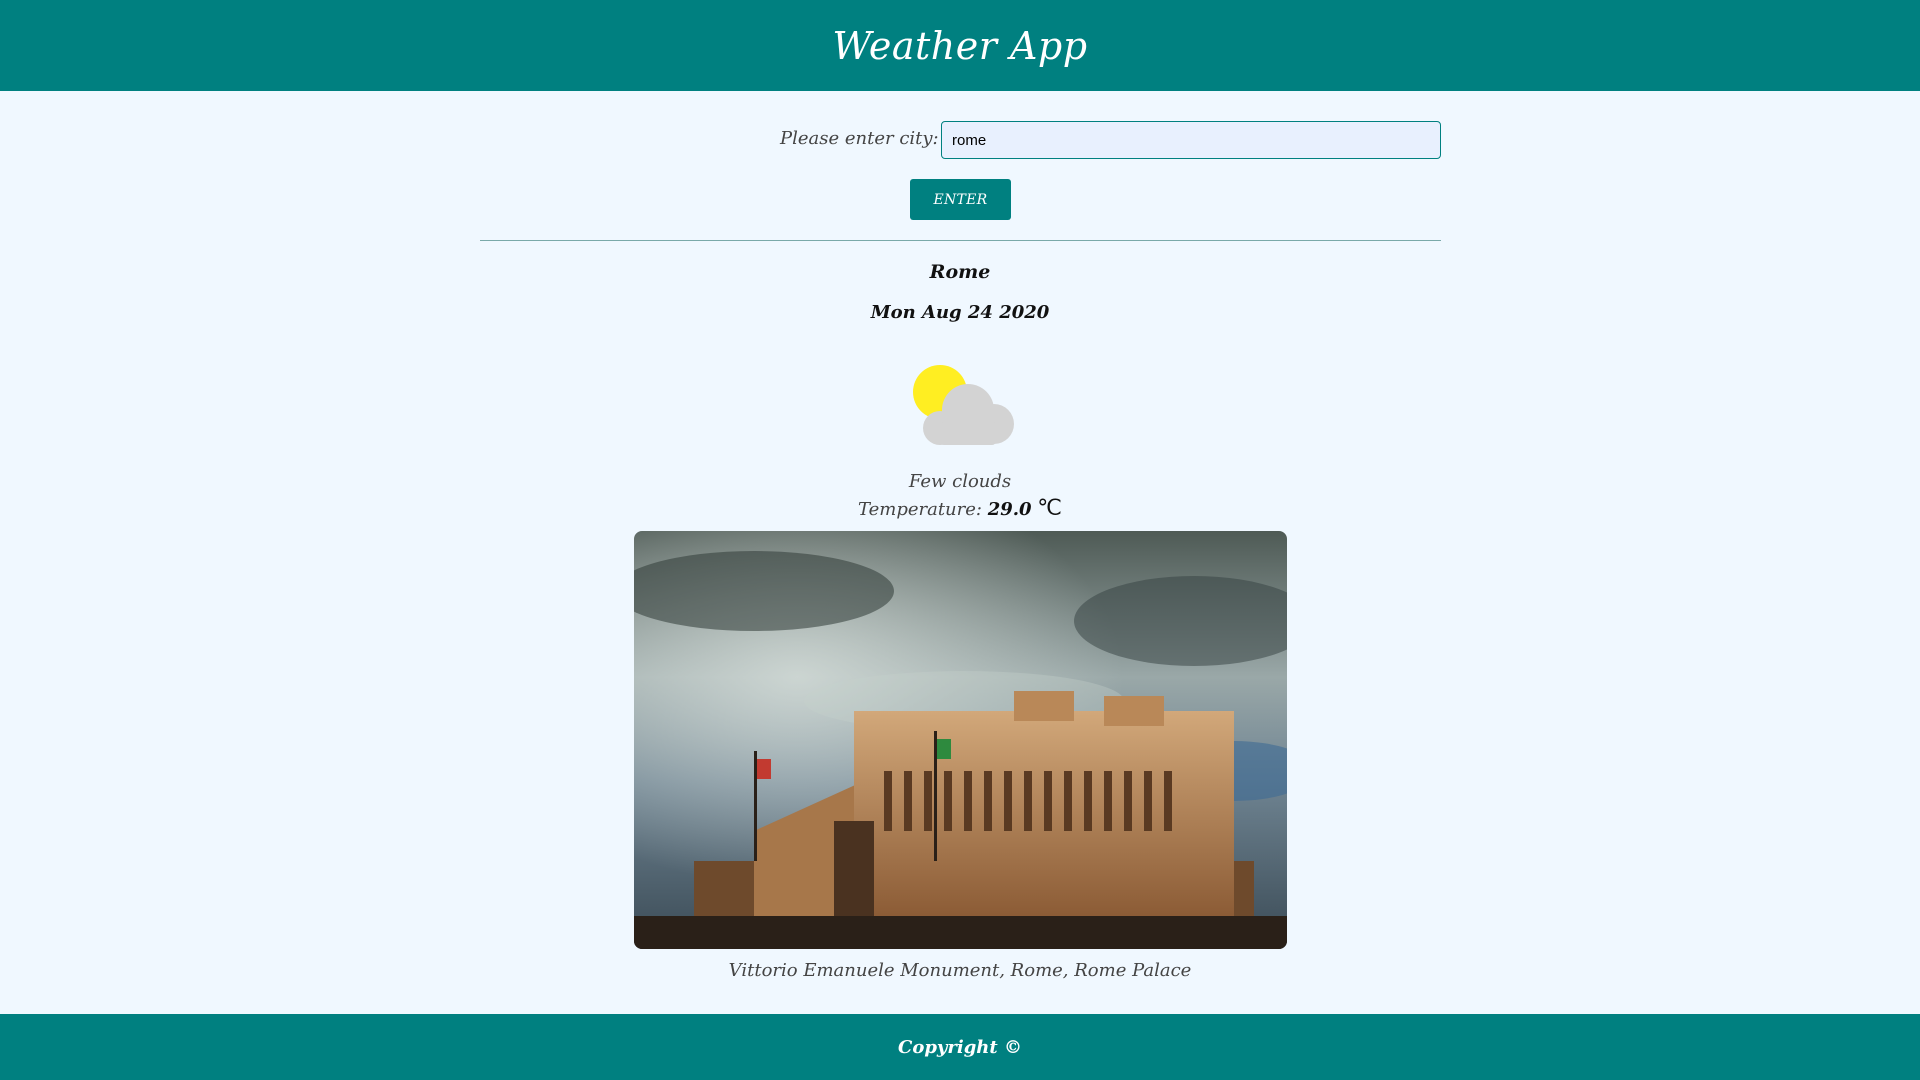 The image size is (1920, 1080). What do you see at coordinates (960, 481) in the screenshot?
I see `weather-description: Few clouds` at bounding box center [960, 481].